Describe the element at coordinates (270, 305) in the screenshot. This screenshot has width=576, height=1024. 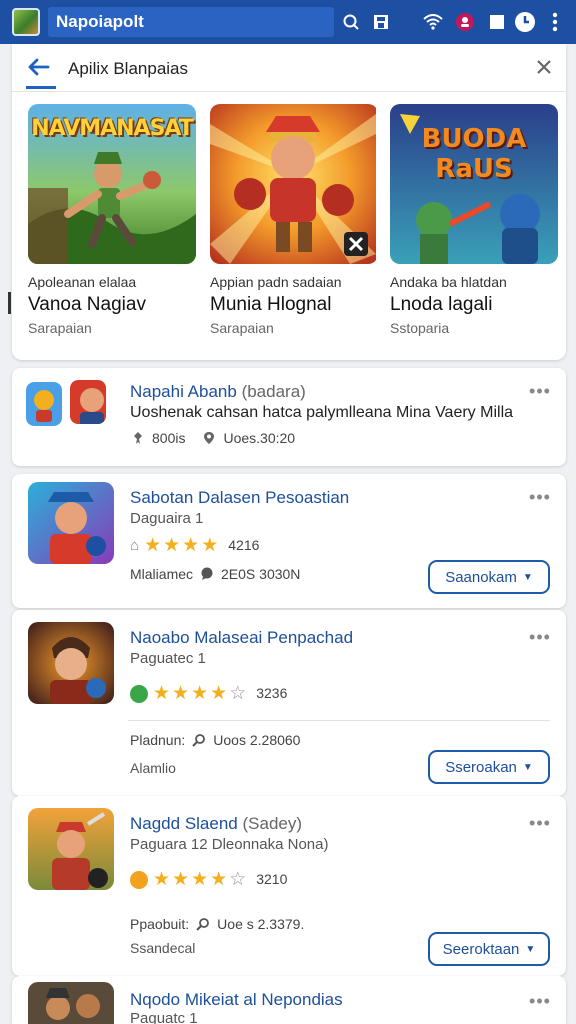
I see `featured-app-2-title: Munia Hlognal` at that location.